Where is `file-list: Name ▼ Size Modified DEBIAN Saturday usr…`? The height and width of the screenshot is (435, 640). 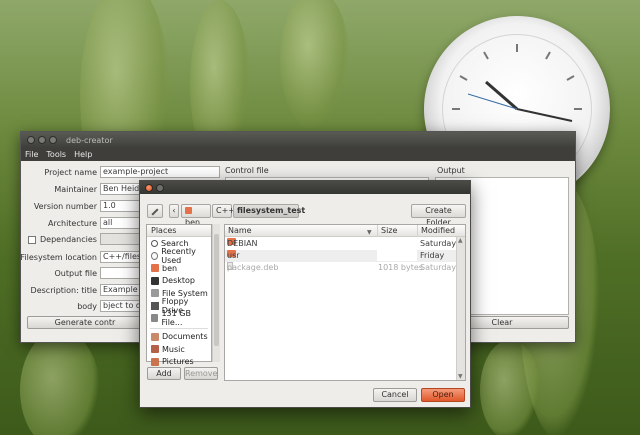
file-list: Name ▼ Size Modified DEBIAN Saturday usr… is located at coordinates (345, 302).